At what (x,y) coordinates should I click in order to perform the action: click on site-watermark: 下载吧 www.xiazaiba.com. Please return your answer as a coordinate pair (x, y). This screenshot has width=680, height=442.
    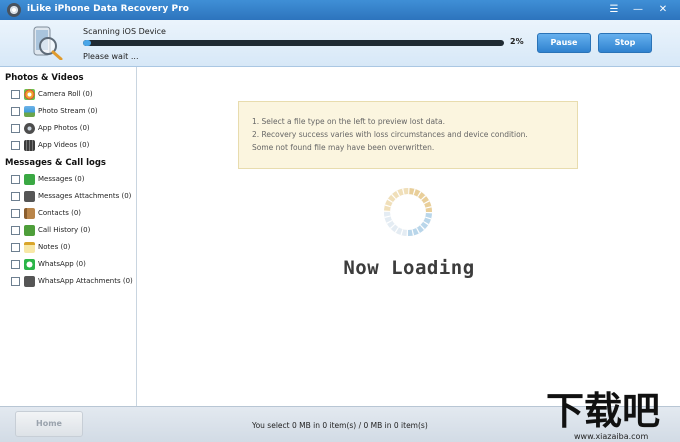
    Looking at the image, I should click on (603, 415).